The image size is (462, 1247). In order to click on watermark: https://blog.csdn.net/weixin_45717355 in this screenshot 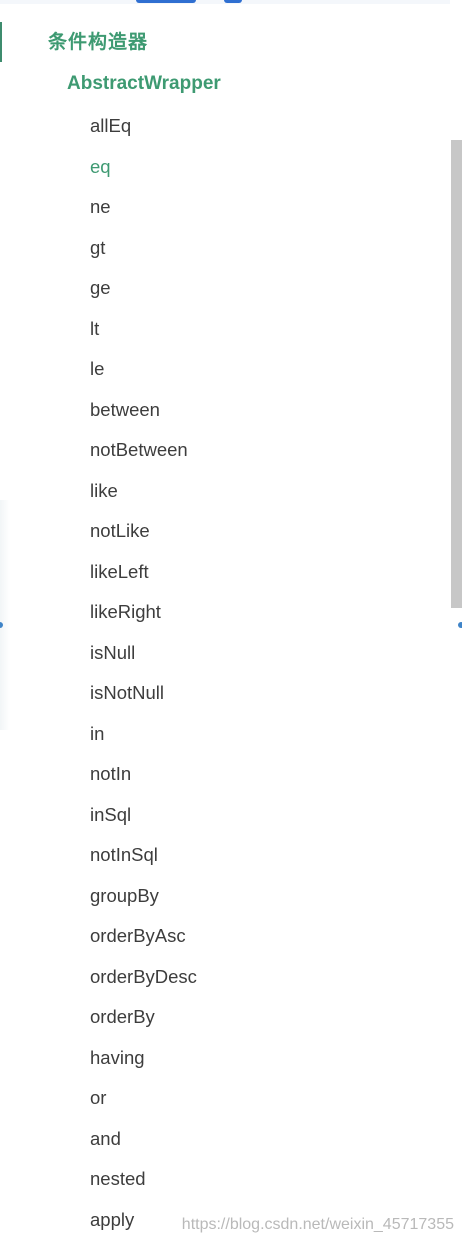, I will do `click(317, 1224)`.